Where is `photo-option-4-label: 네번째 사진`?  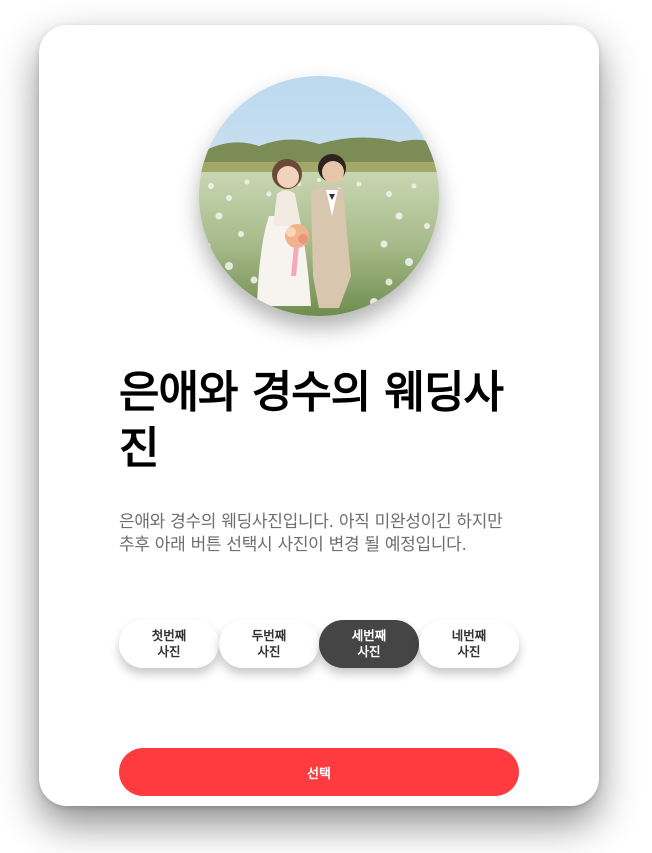
photo-option-4-label: 네번째 사진 is located at coordinates (469, 643).